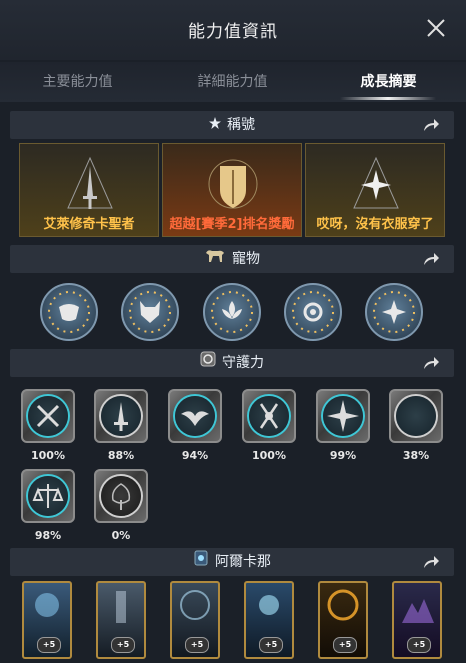 This screenshot has width=466, height=663. I want to click on bird-icon, so click(195, 418).